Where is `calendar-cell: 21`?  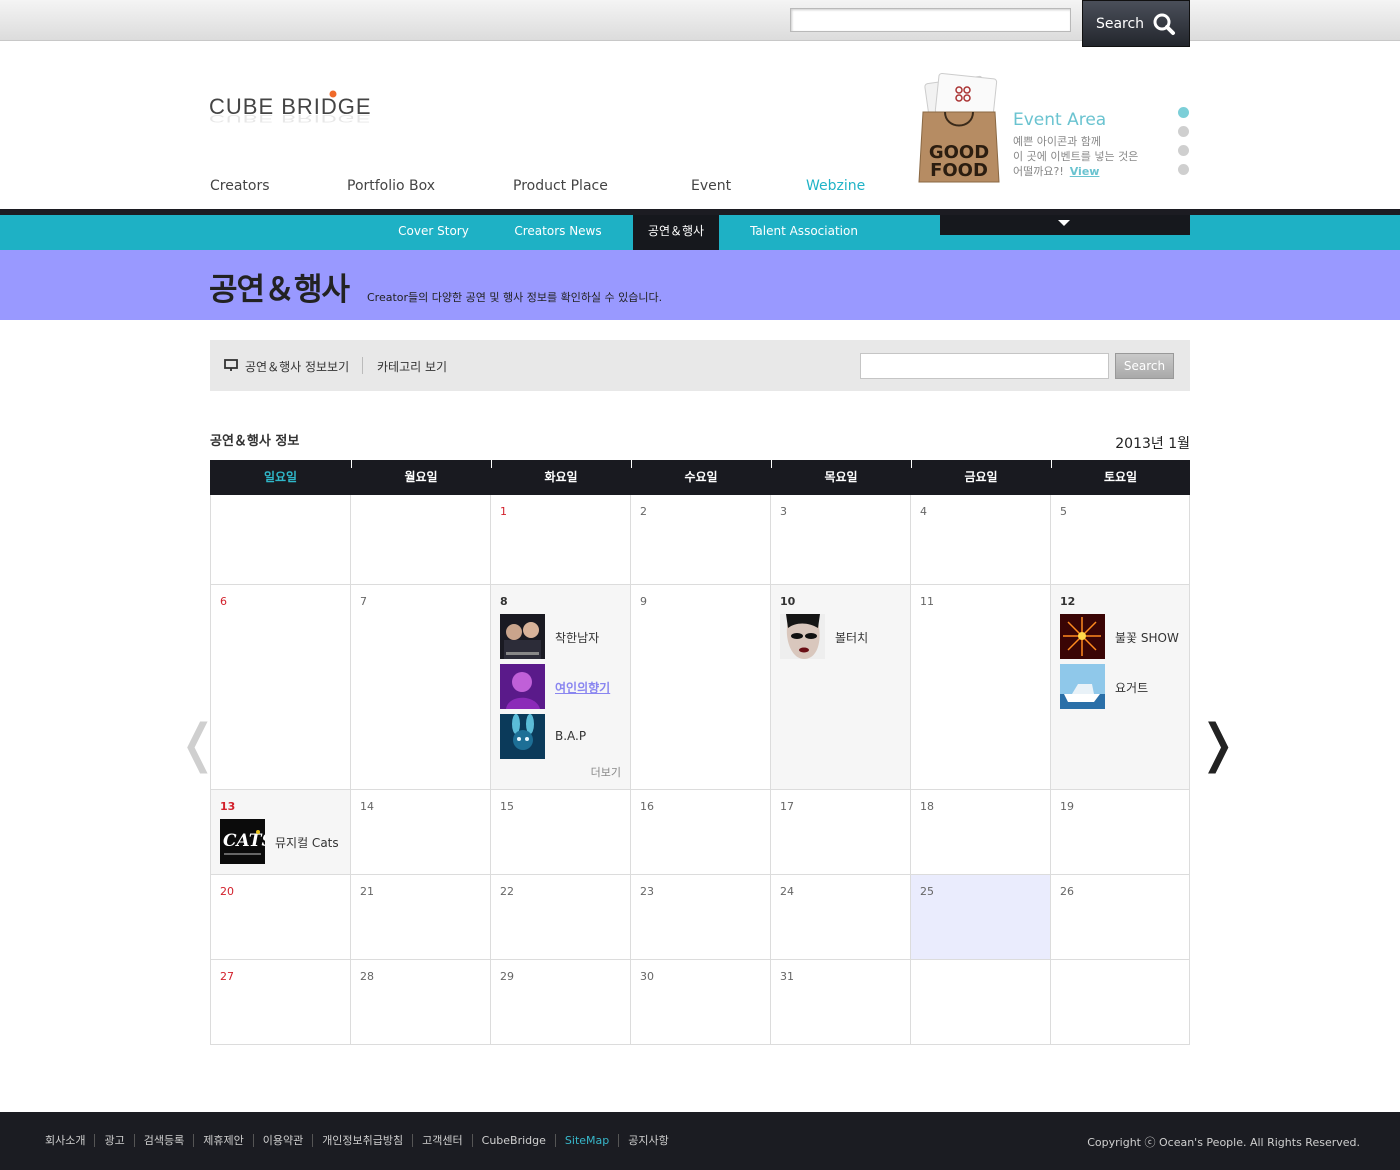 calendar-cell: 21 is located at coordinates (421, 917).